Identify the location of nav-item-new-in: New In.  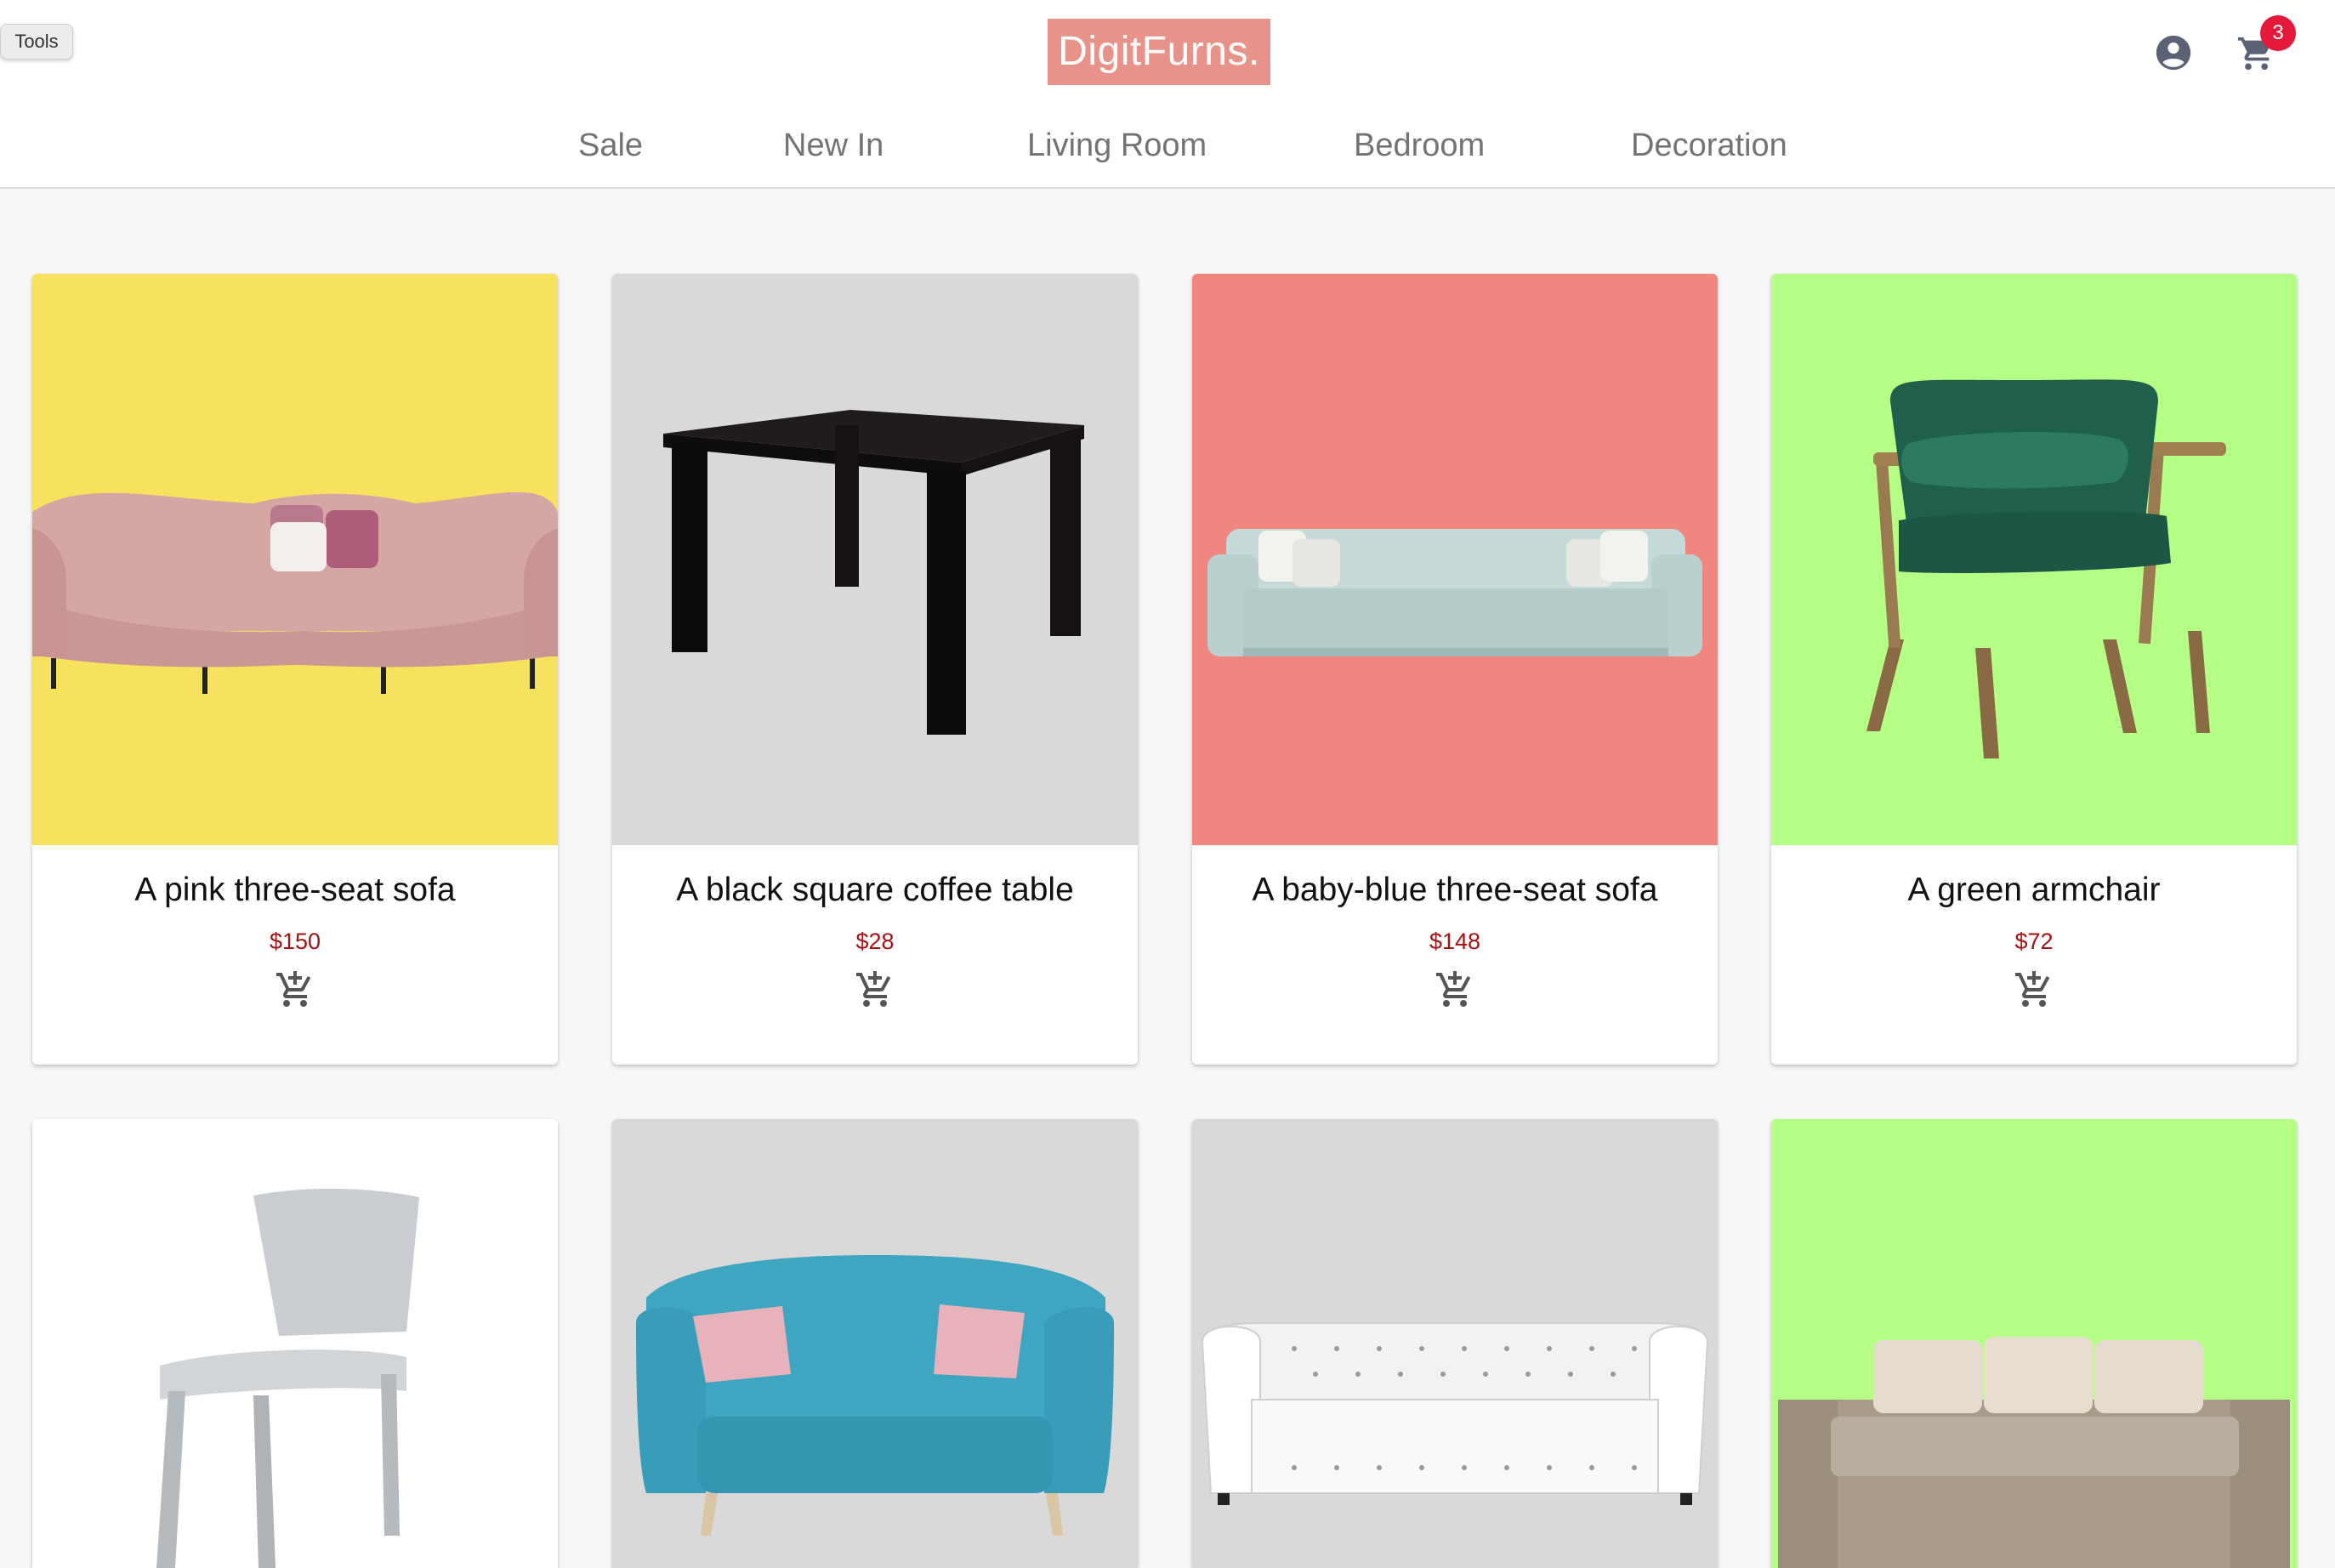
(833, 145).